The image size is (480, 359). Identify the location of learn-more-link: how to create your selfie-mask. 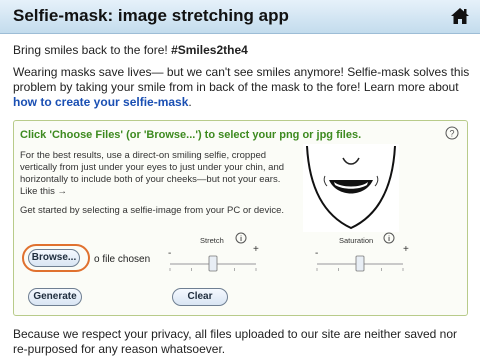
(100, 102).